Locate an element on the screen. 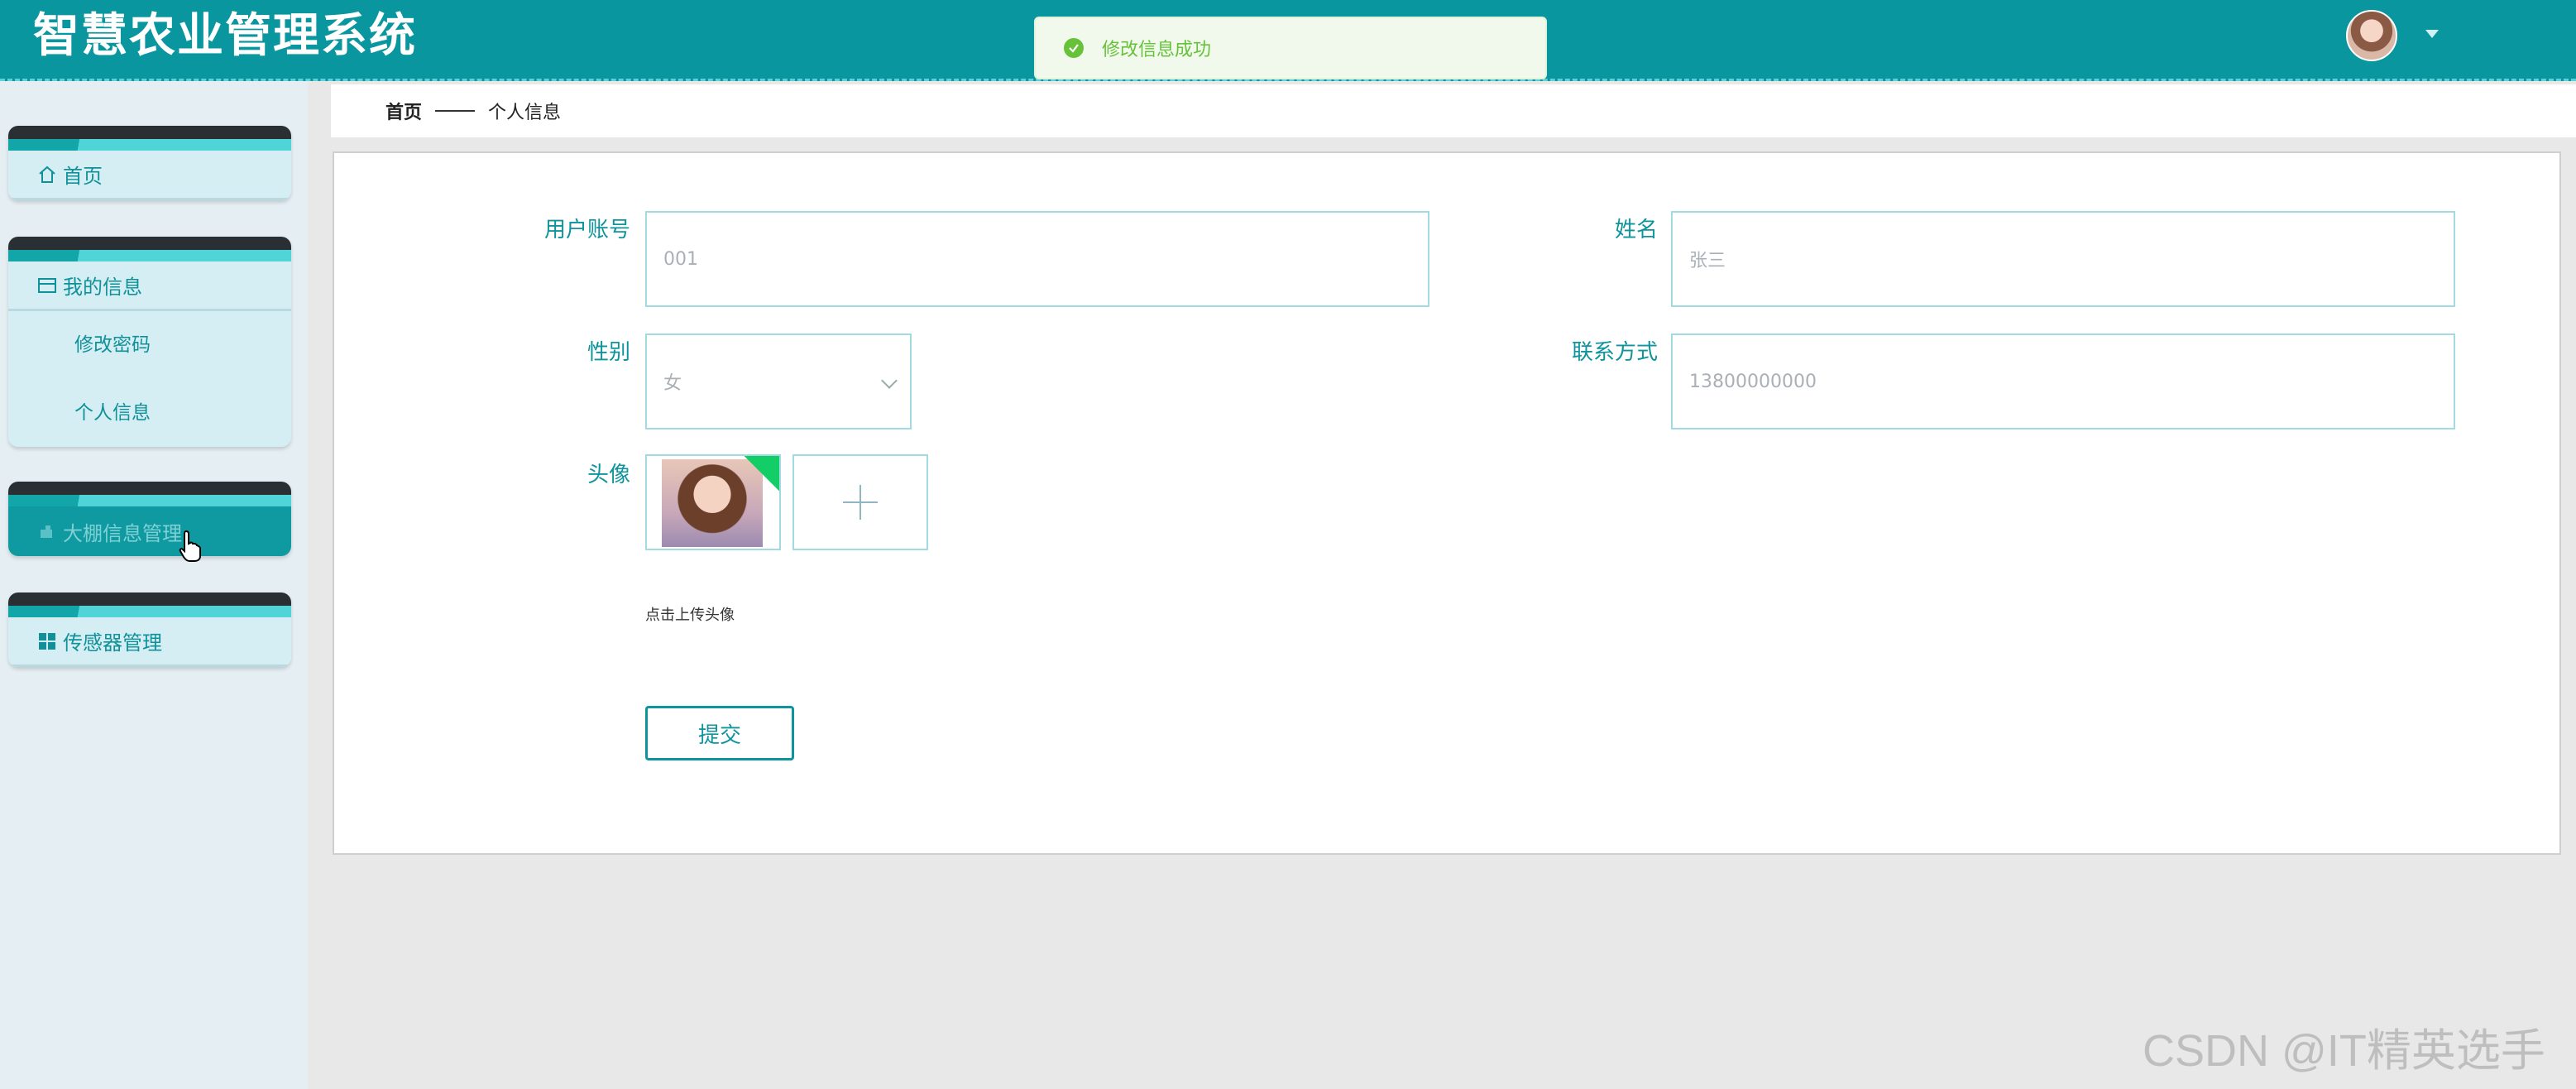  greenhouse-icon is located at coordinates (47, 532).